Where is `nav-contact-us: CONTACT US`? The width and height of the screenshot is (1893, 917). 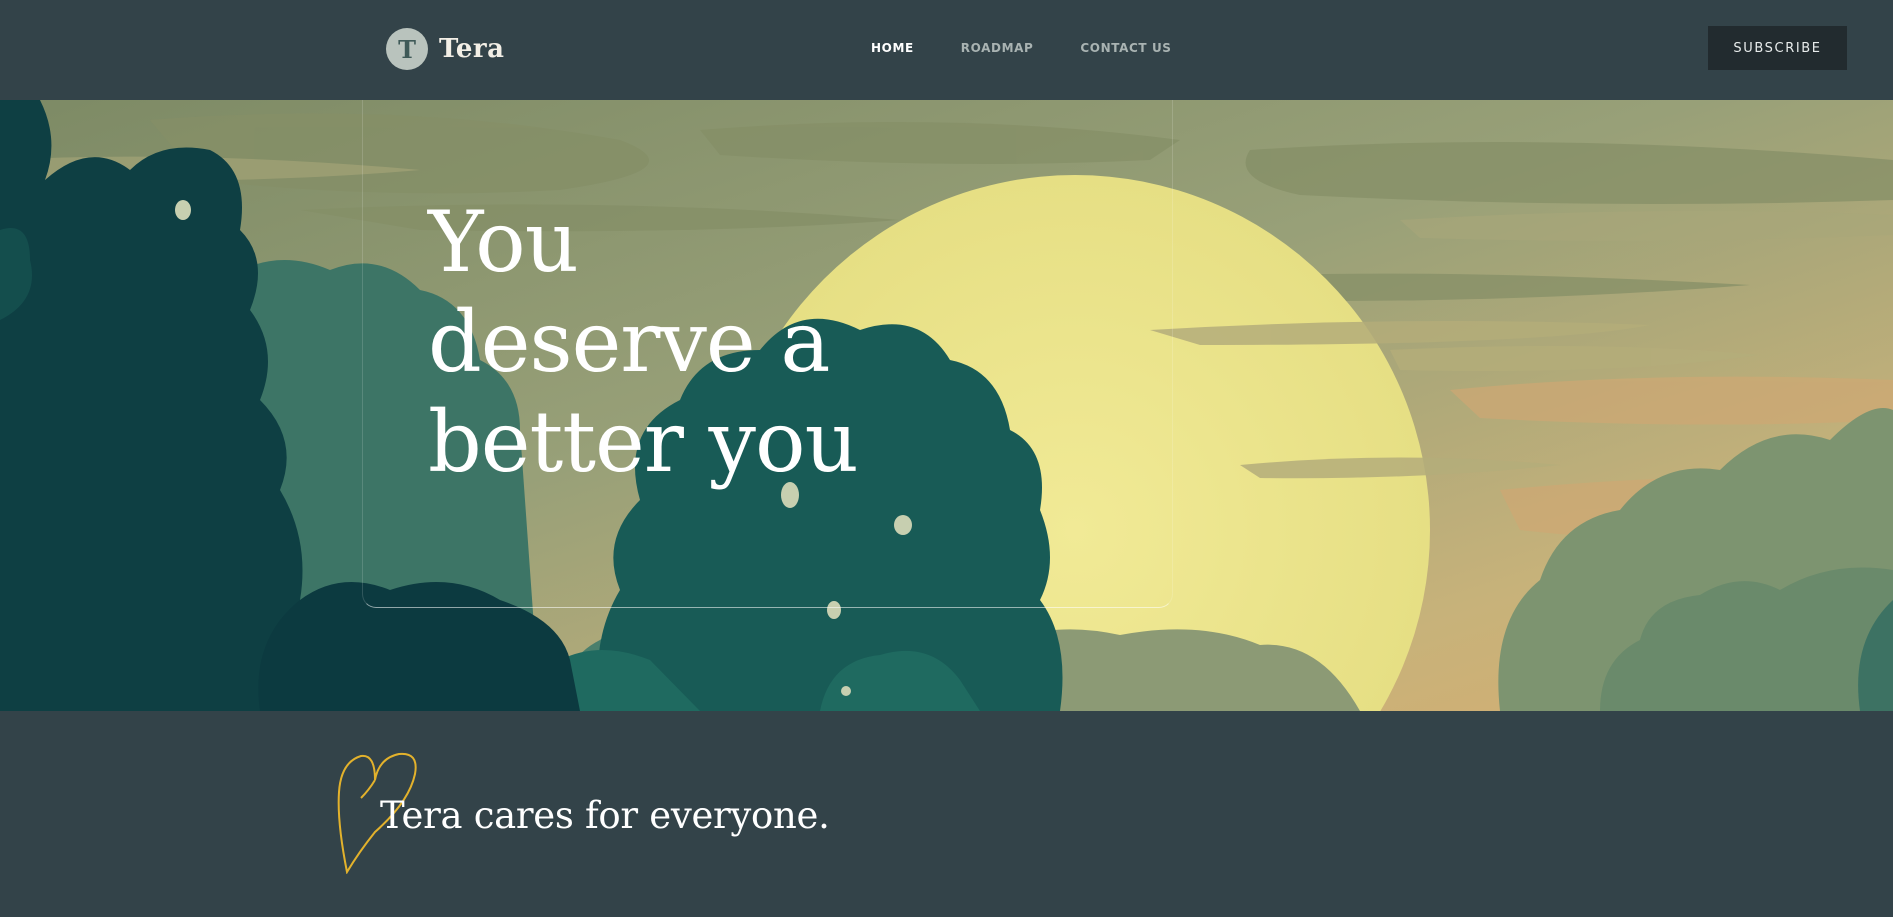
nav-contact-us: CONTACT US is located at coordinates (1125, 48).